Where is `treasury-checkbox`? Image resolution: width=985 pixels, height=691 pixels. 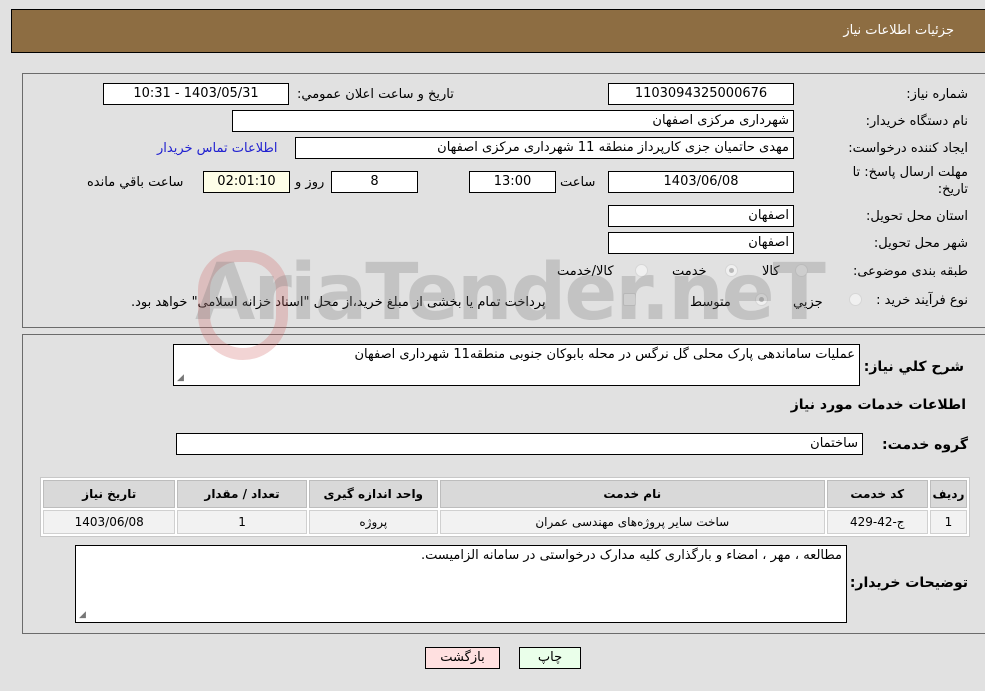 treasury-checkbox is located at coordinates (629, 299).